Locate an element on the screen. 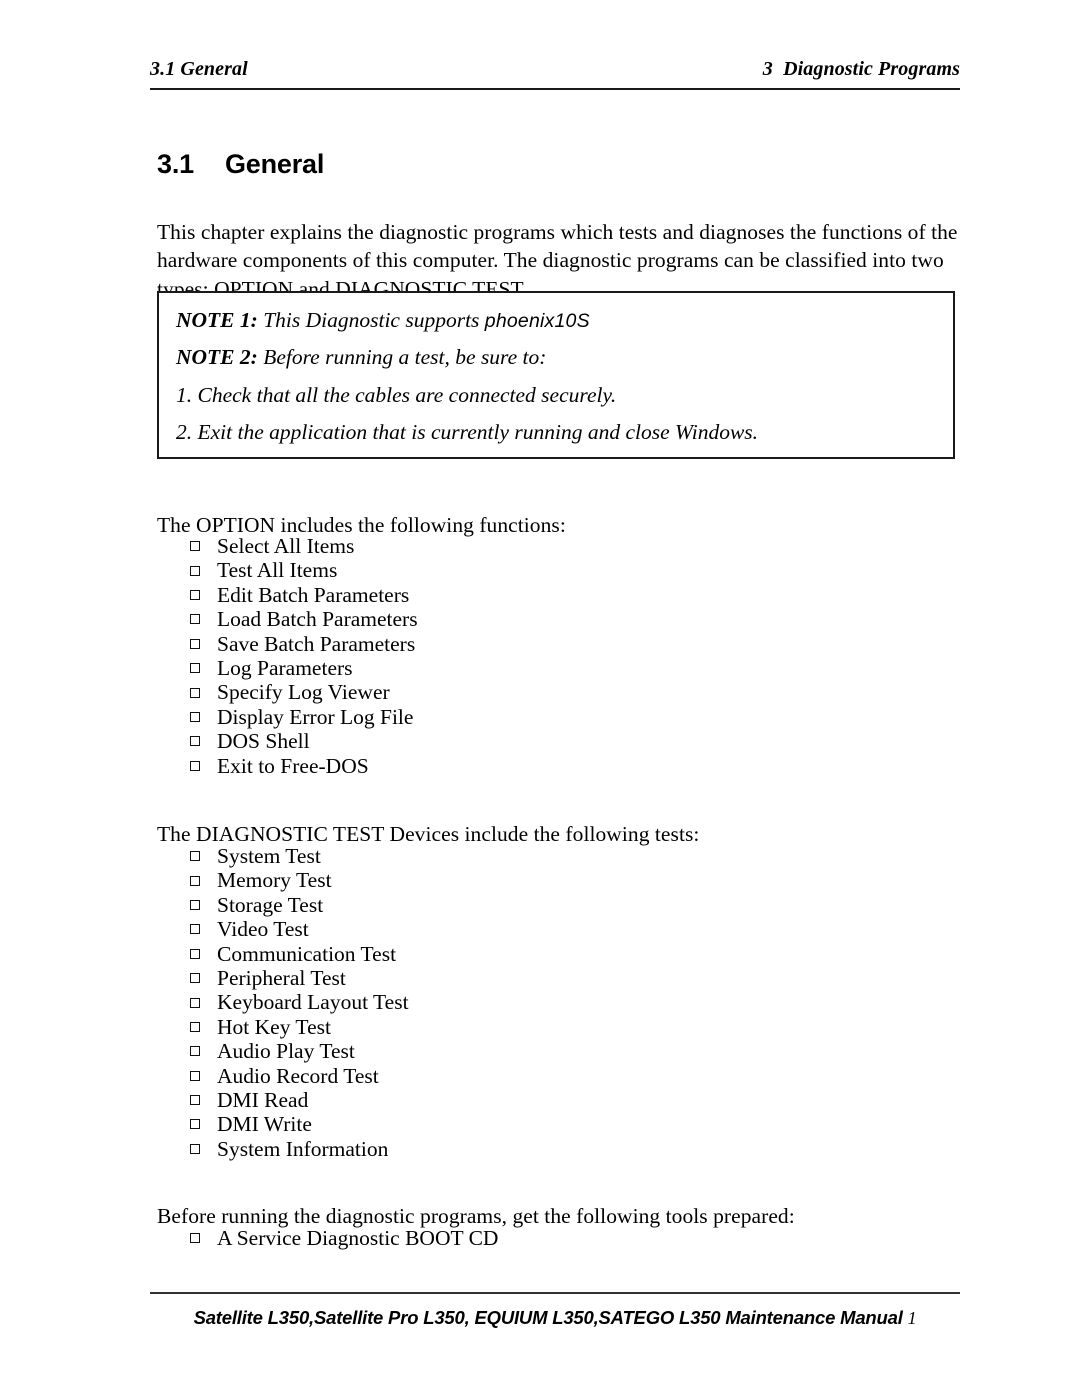  list-item: Save Batch Parameters is located at coordinates (304, 644).